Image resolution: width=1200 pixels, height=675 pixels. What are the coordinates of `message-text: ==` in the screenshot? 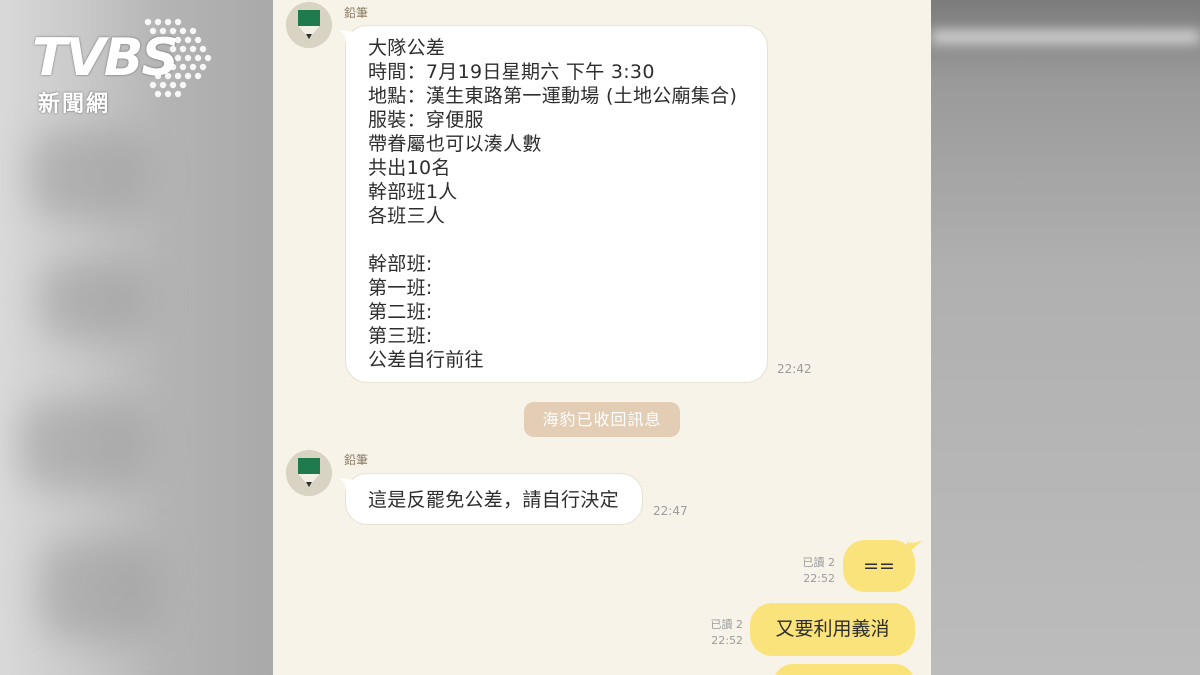 It's located at (879, 566).